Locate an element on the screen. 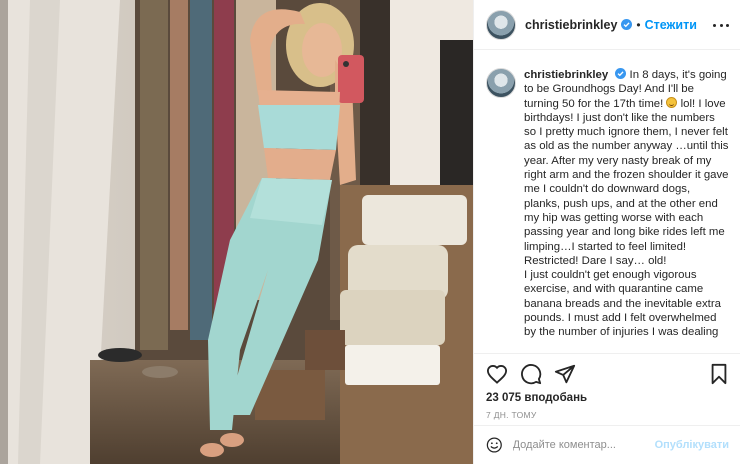 The width and height of the screenshot is (740, 464). heart-icon is located at coordinates (497, 374).